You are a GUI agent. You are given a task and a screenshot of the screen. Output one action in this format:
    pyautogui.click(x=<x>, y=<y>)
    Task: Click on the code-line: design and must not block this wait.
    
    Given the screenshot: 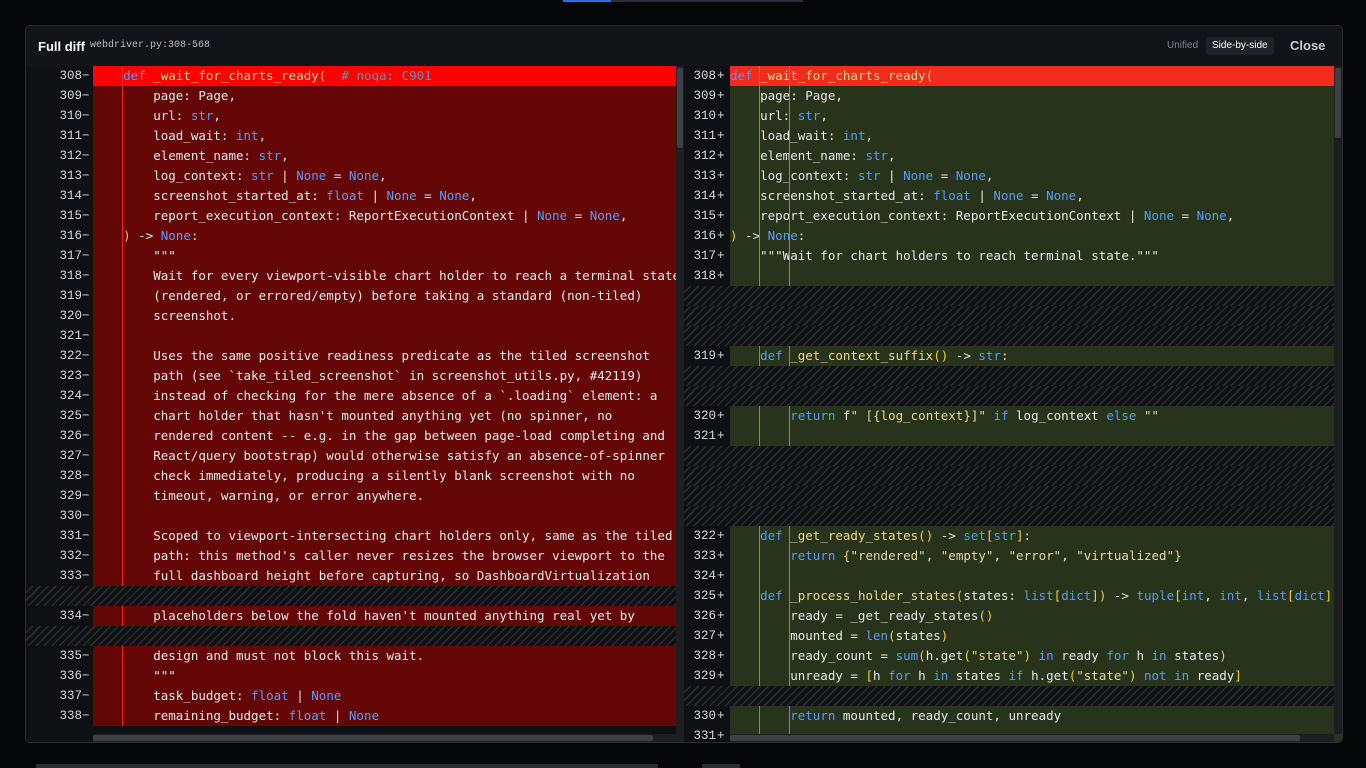 What is the action you would take?
    pyautogui.click(x=388, y=656)
    